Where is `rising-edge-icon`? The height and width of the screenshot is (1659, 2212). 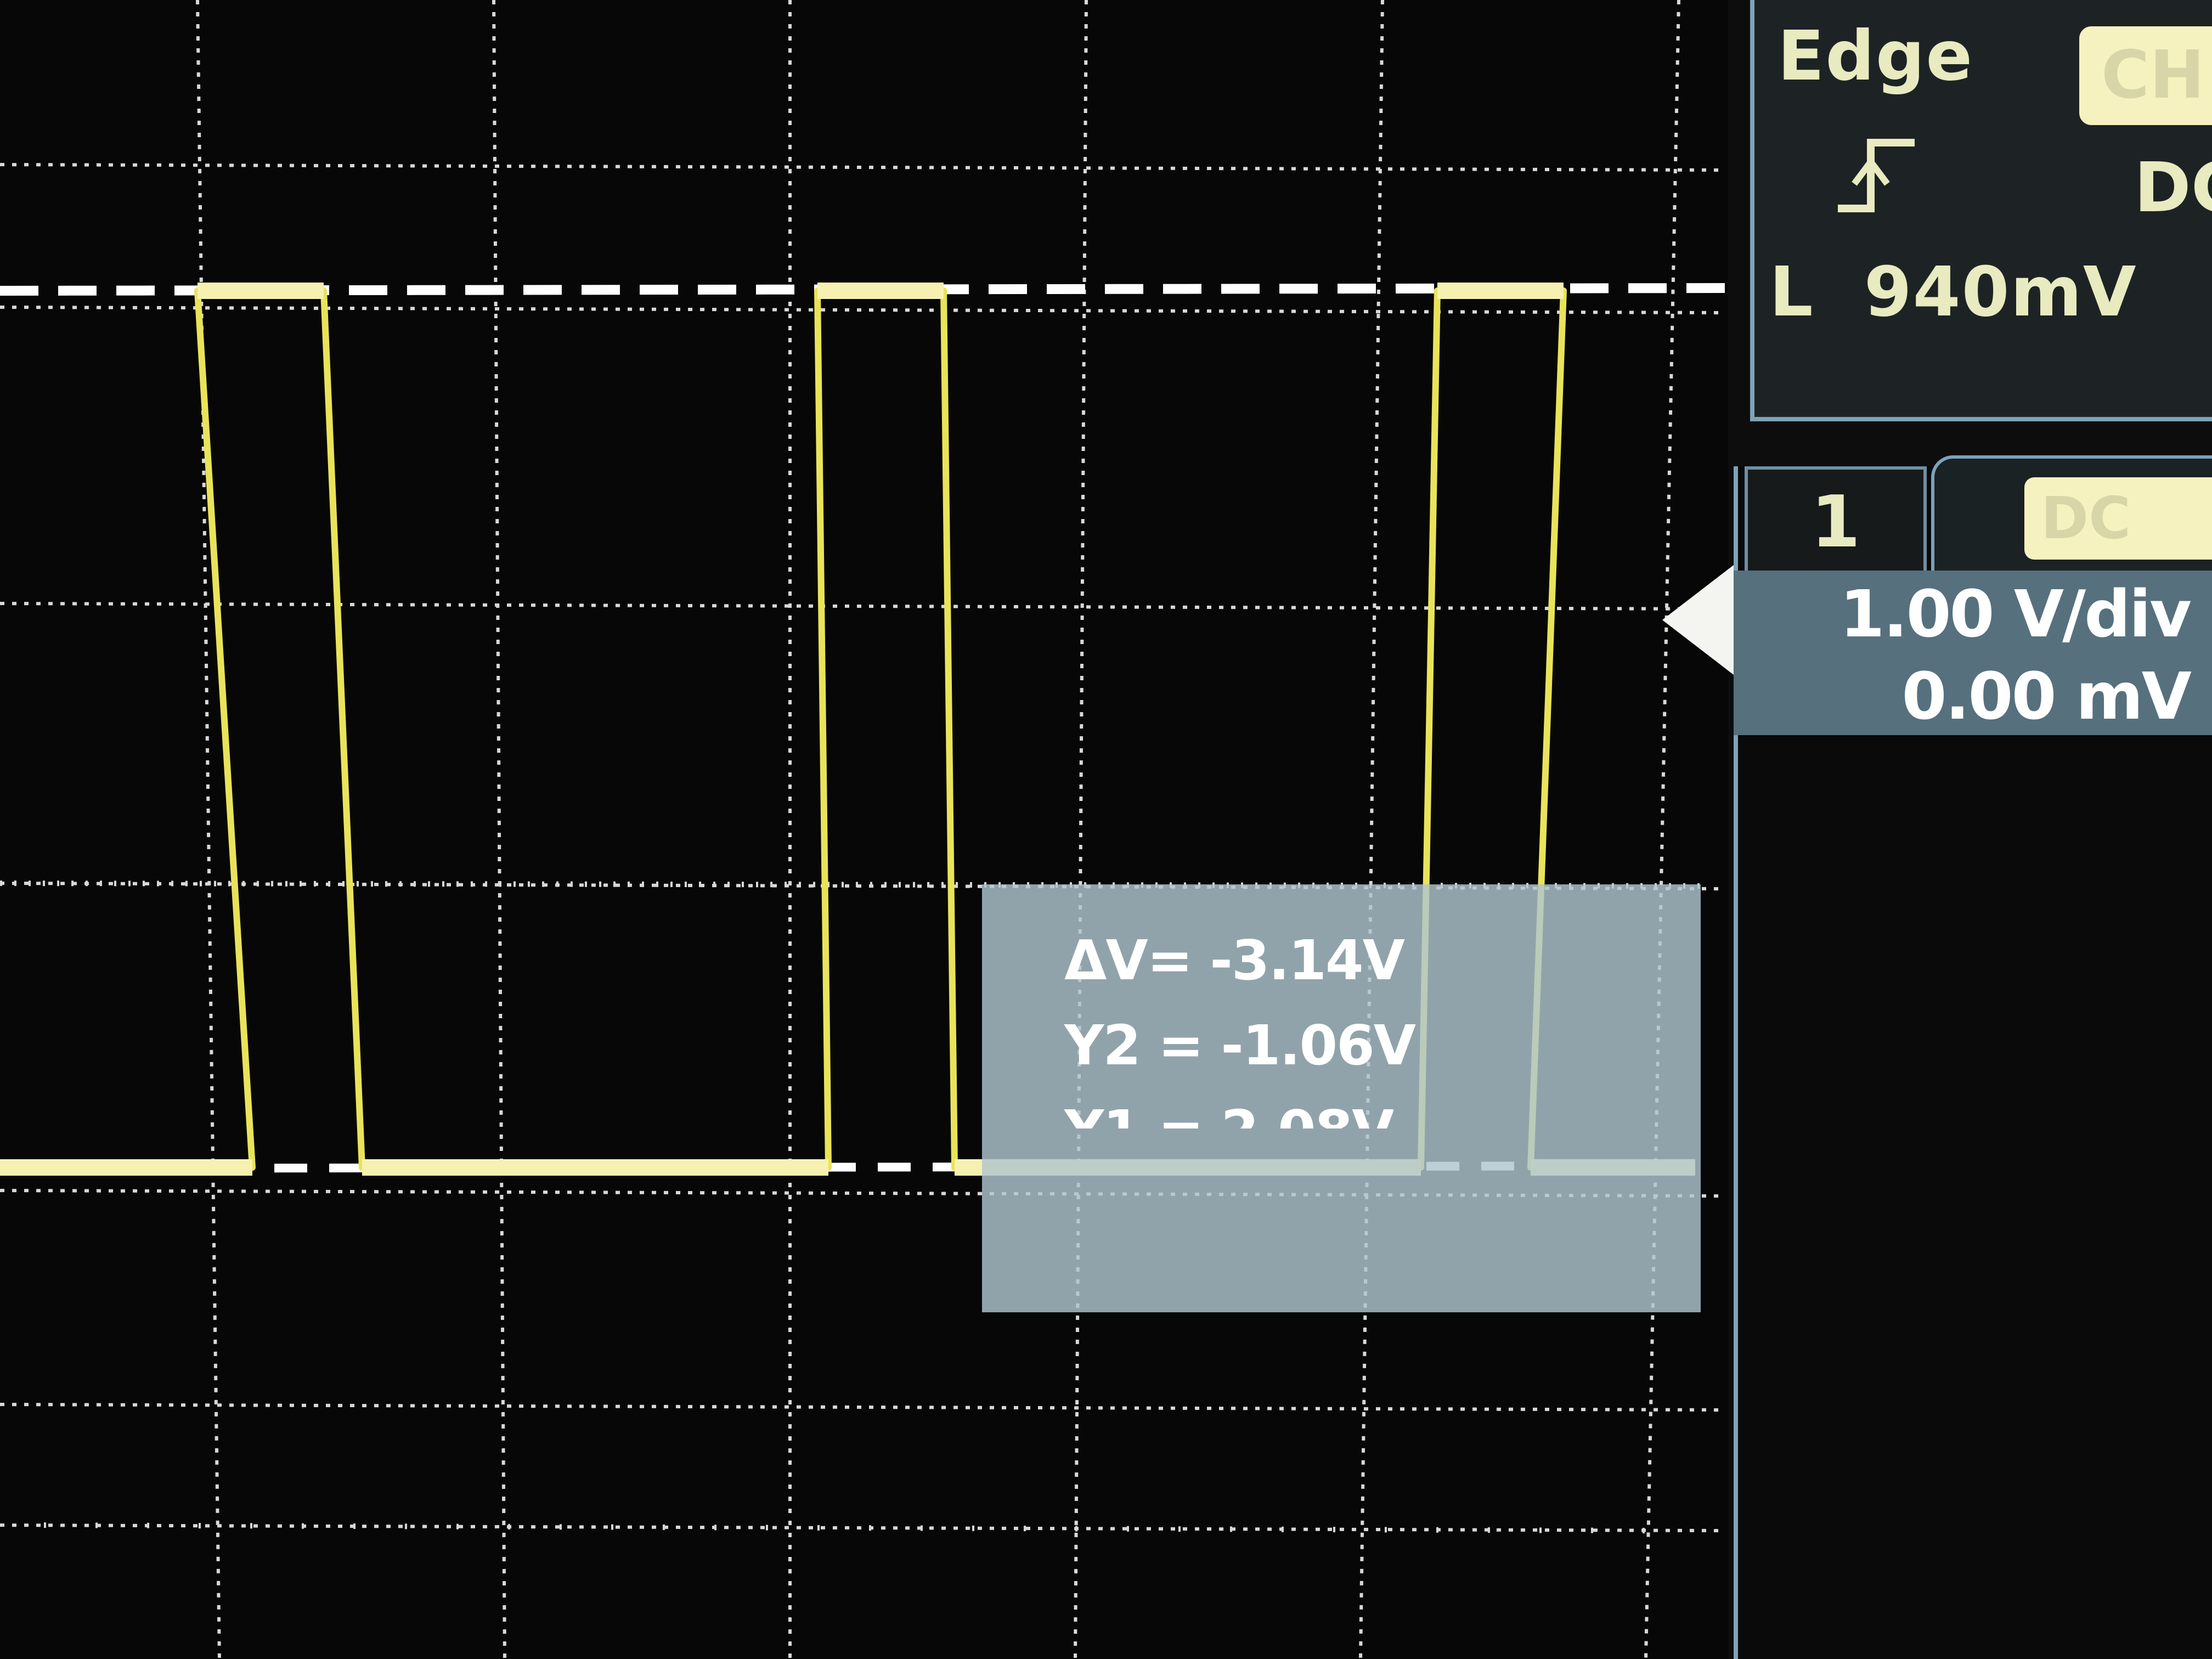 rising-edge-icon is located at coordinates (1877, 176).